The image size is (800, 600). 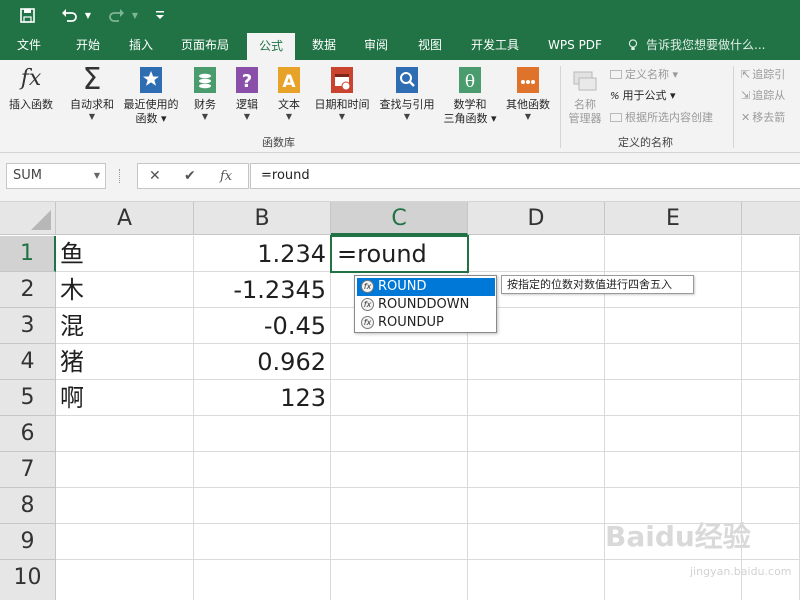 What do you see at coordinates (226, 176) in the screenshot?
I see `insert-function-fx-icon: fx` at bounding box center [226, 176].